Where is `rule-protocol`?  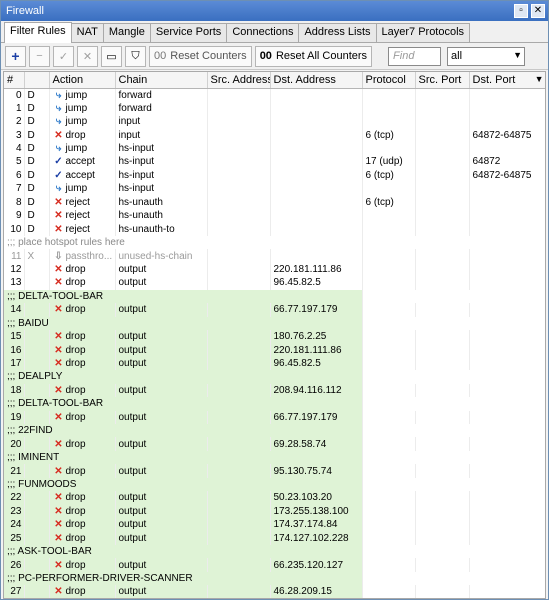 rule-protocol is located at coordinates (389, 591).